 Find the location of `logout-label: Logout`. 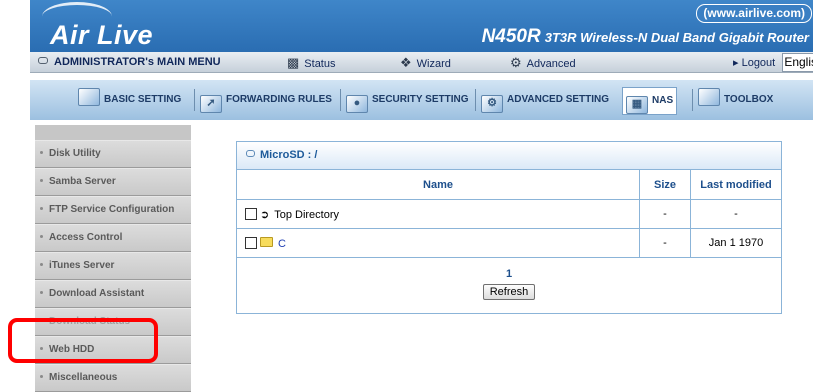

logout-label: Logout is located at coordinates (758, 63).